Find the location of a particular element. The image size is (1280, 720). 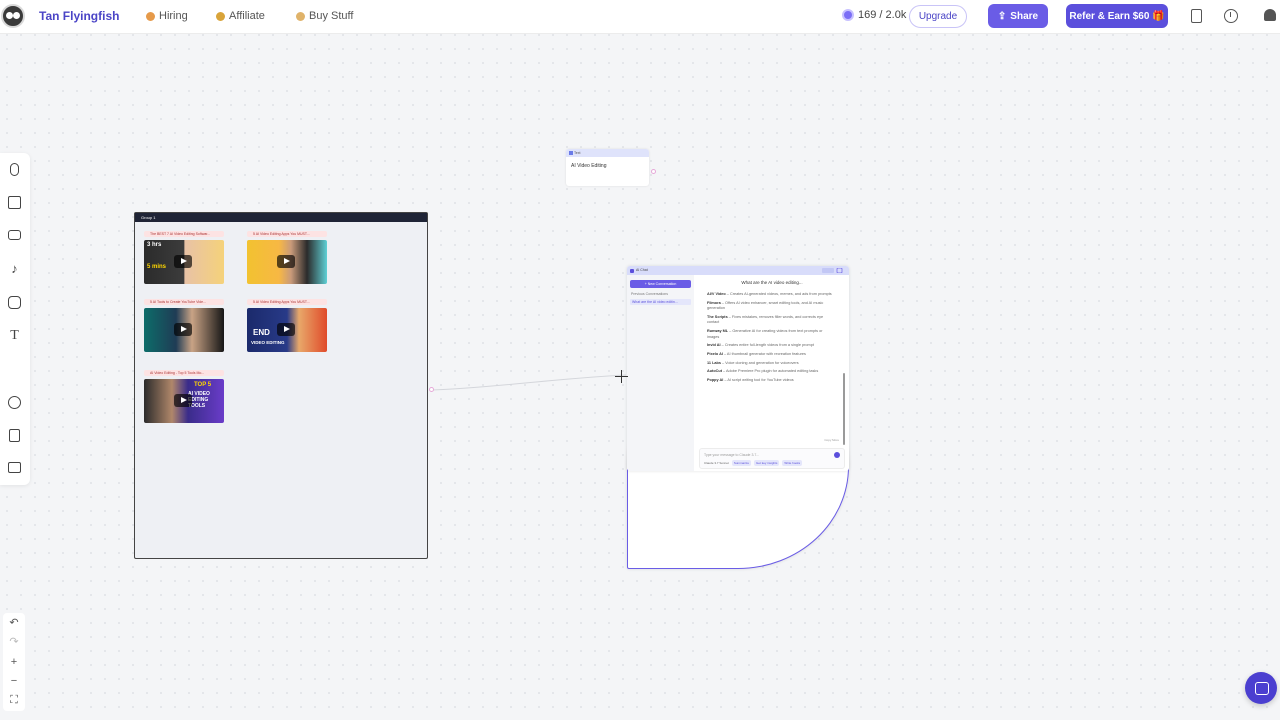

thumbnail-caption: VIDEO EDITING is located at coordinates (268, 342).